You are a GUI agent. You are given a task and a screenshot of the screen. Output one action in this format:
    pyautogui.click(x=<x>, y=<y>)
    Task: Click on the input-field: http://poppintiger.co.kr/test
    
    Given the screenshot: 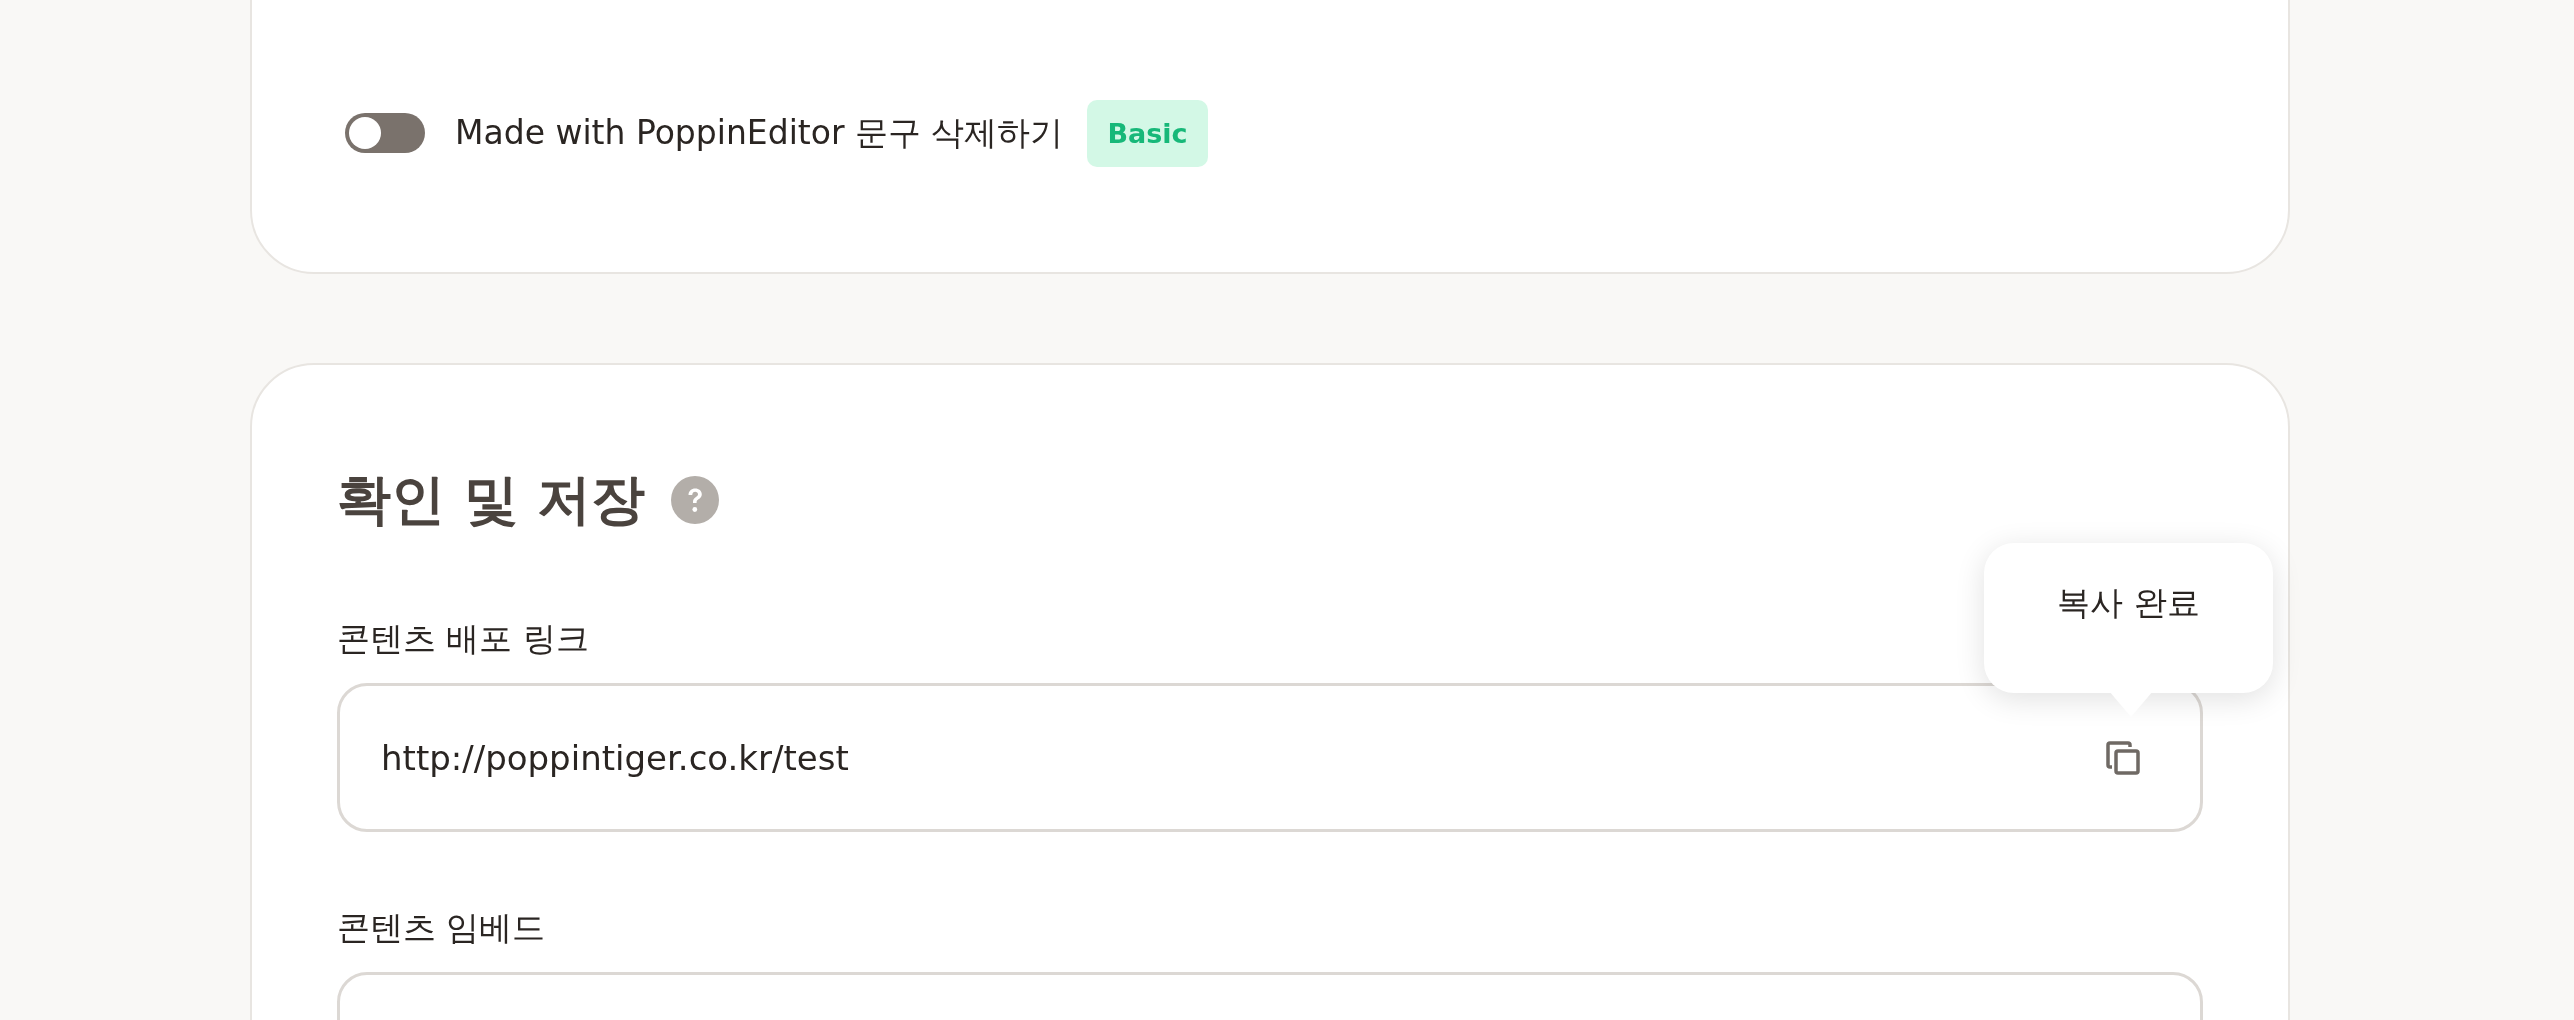 What is the action you would take?
    pyautogui.click(x=1270, y=757)
    